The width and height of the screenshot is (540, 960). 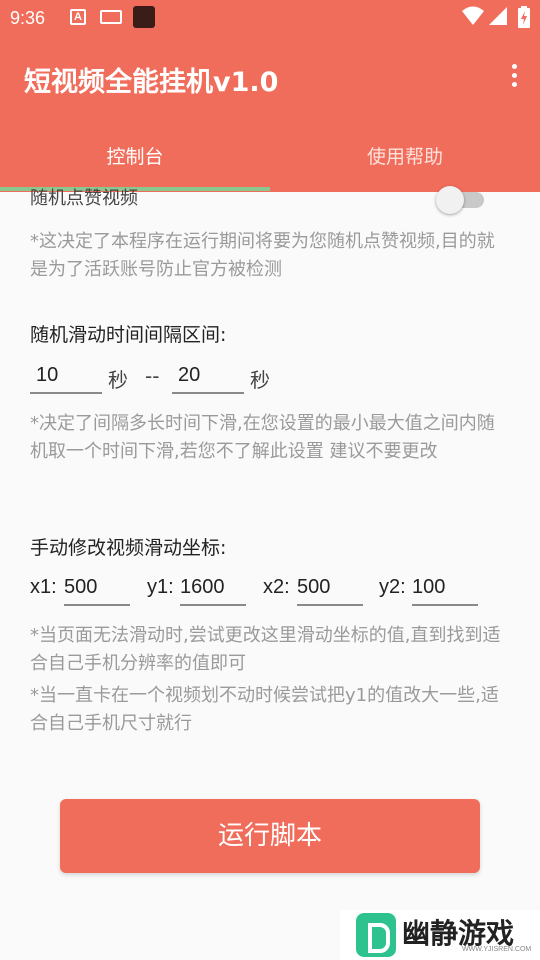 I want to click on y1-label: y1:, so click(x=160, y=587).